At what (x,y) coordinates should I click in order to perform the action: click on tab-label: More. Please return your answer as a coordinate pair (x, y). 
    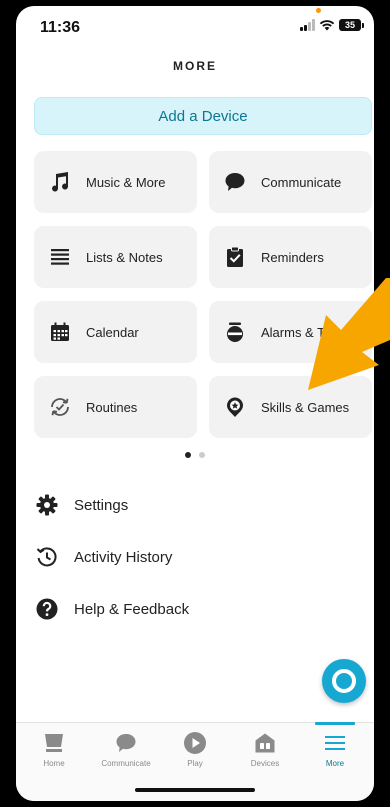
    Looking at the image, I should click on (335, 763).